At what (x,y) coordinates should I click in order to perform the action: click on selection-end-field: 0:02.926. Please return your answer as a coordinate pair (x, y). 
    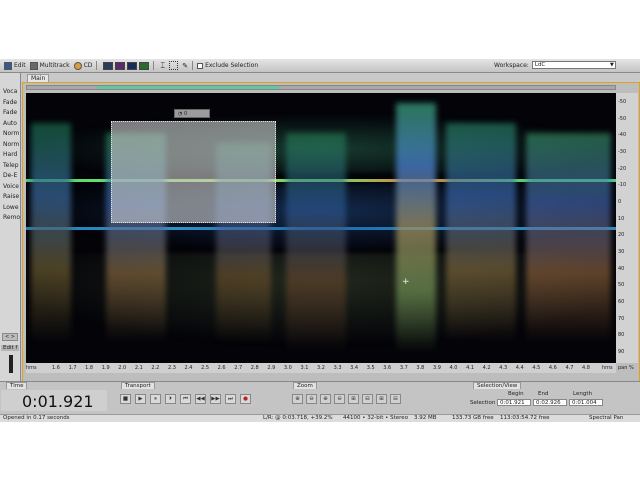
    Looking at the image, I should click on (550, 402).